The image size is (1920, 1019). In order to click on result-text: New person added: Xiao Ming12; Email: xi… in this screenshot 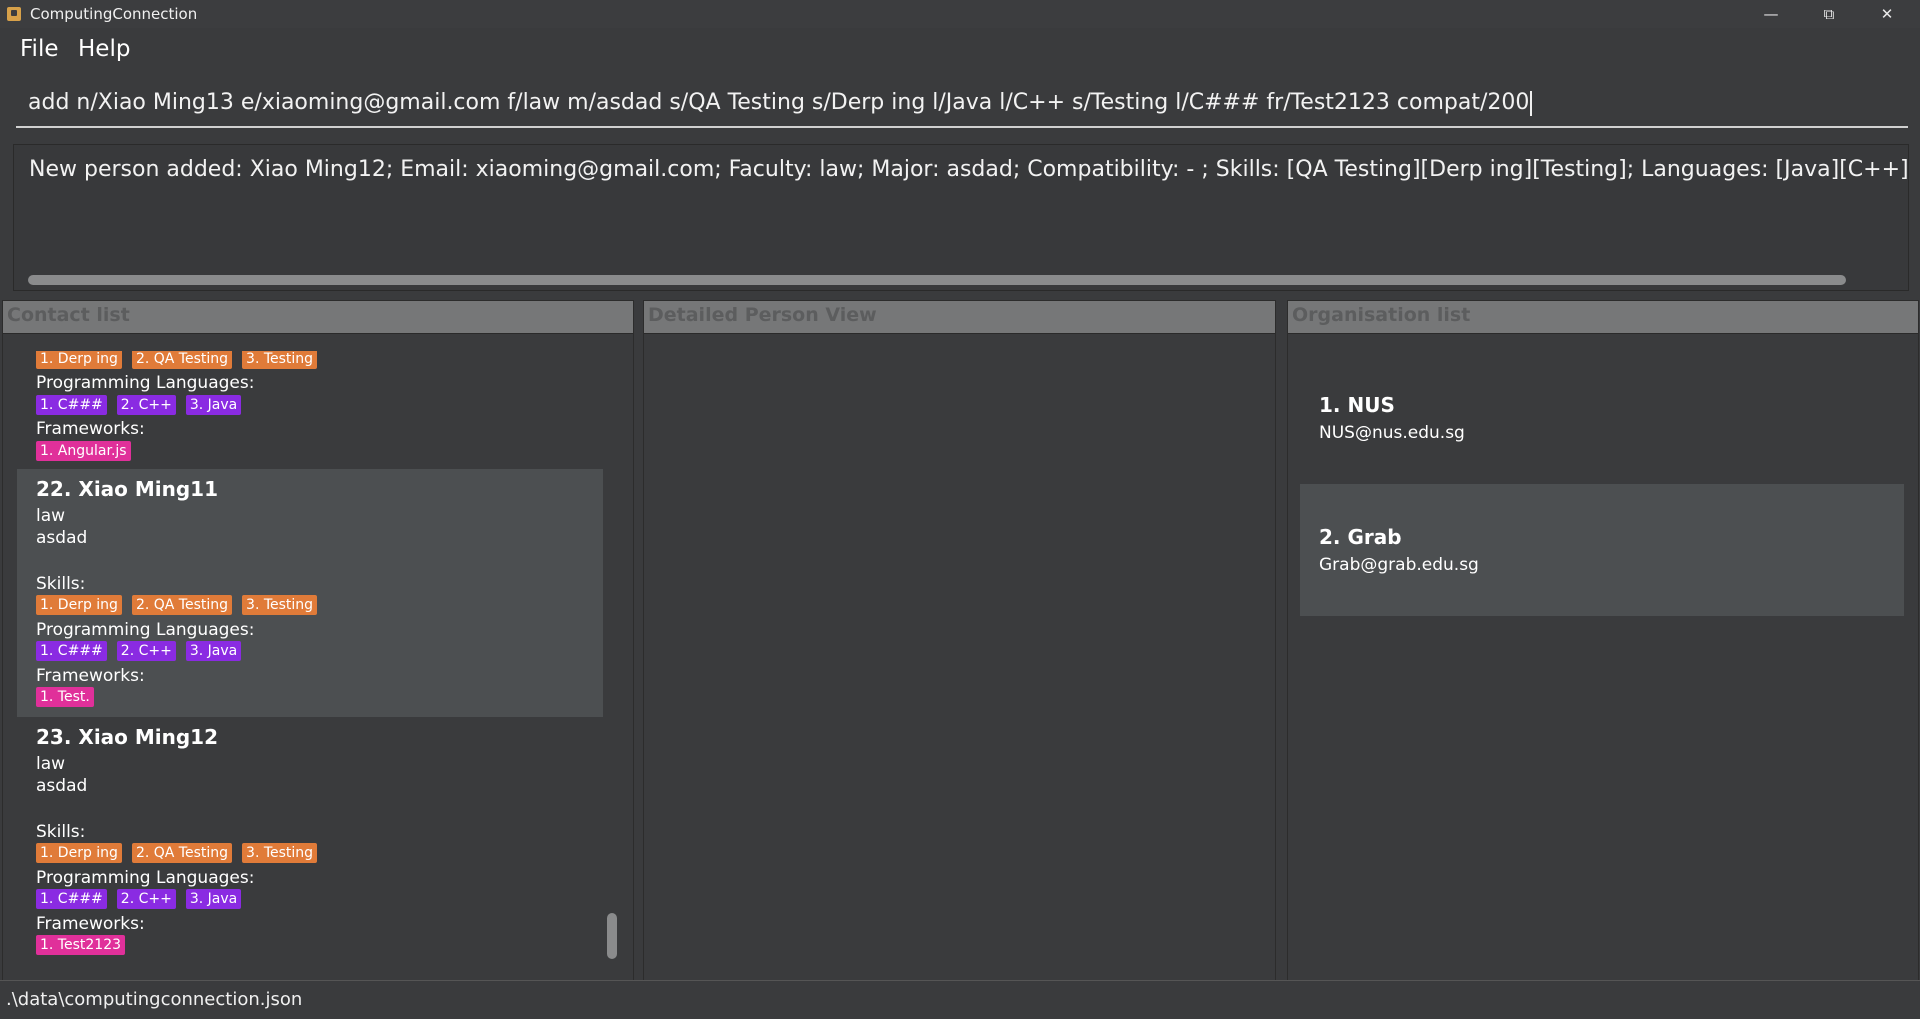, I will do `click(969, 169)`.